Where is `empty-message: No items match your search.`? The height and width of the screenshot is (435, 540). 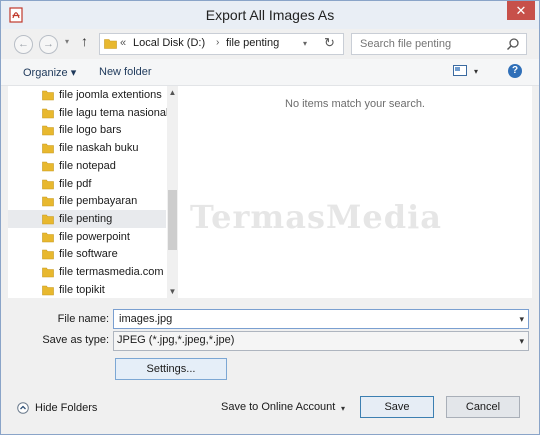
empty-message: No items match your search. is located at coordinates (355, 104).